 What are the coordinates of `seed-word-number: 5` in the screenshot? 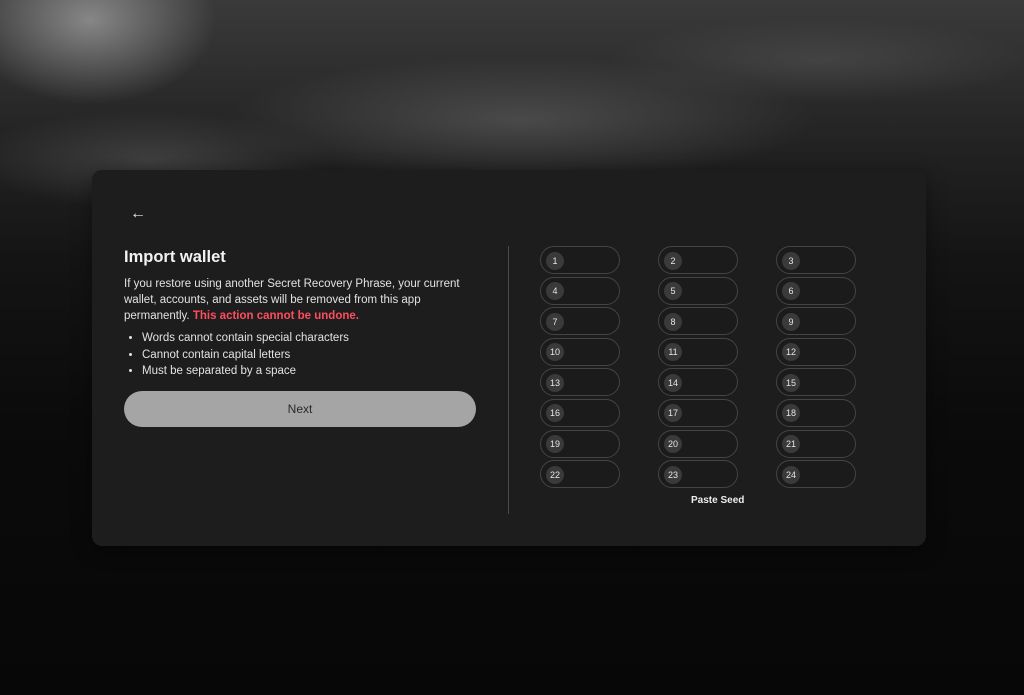 It's located at (673, 291).